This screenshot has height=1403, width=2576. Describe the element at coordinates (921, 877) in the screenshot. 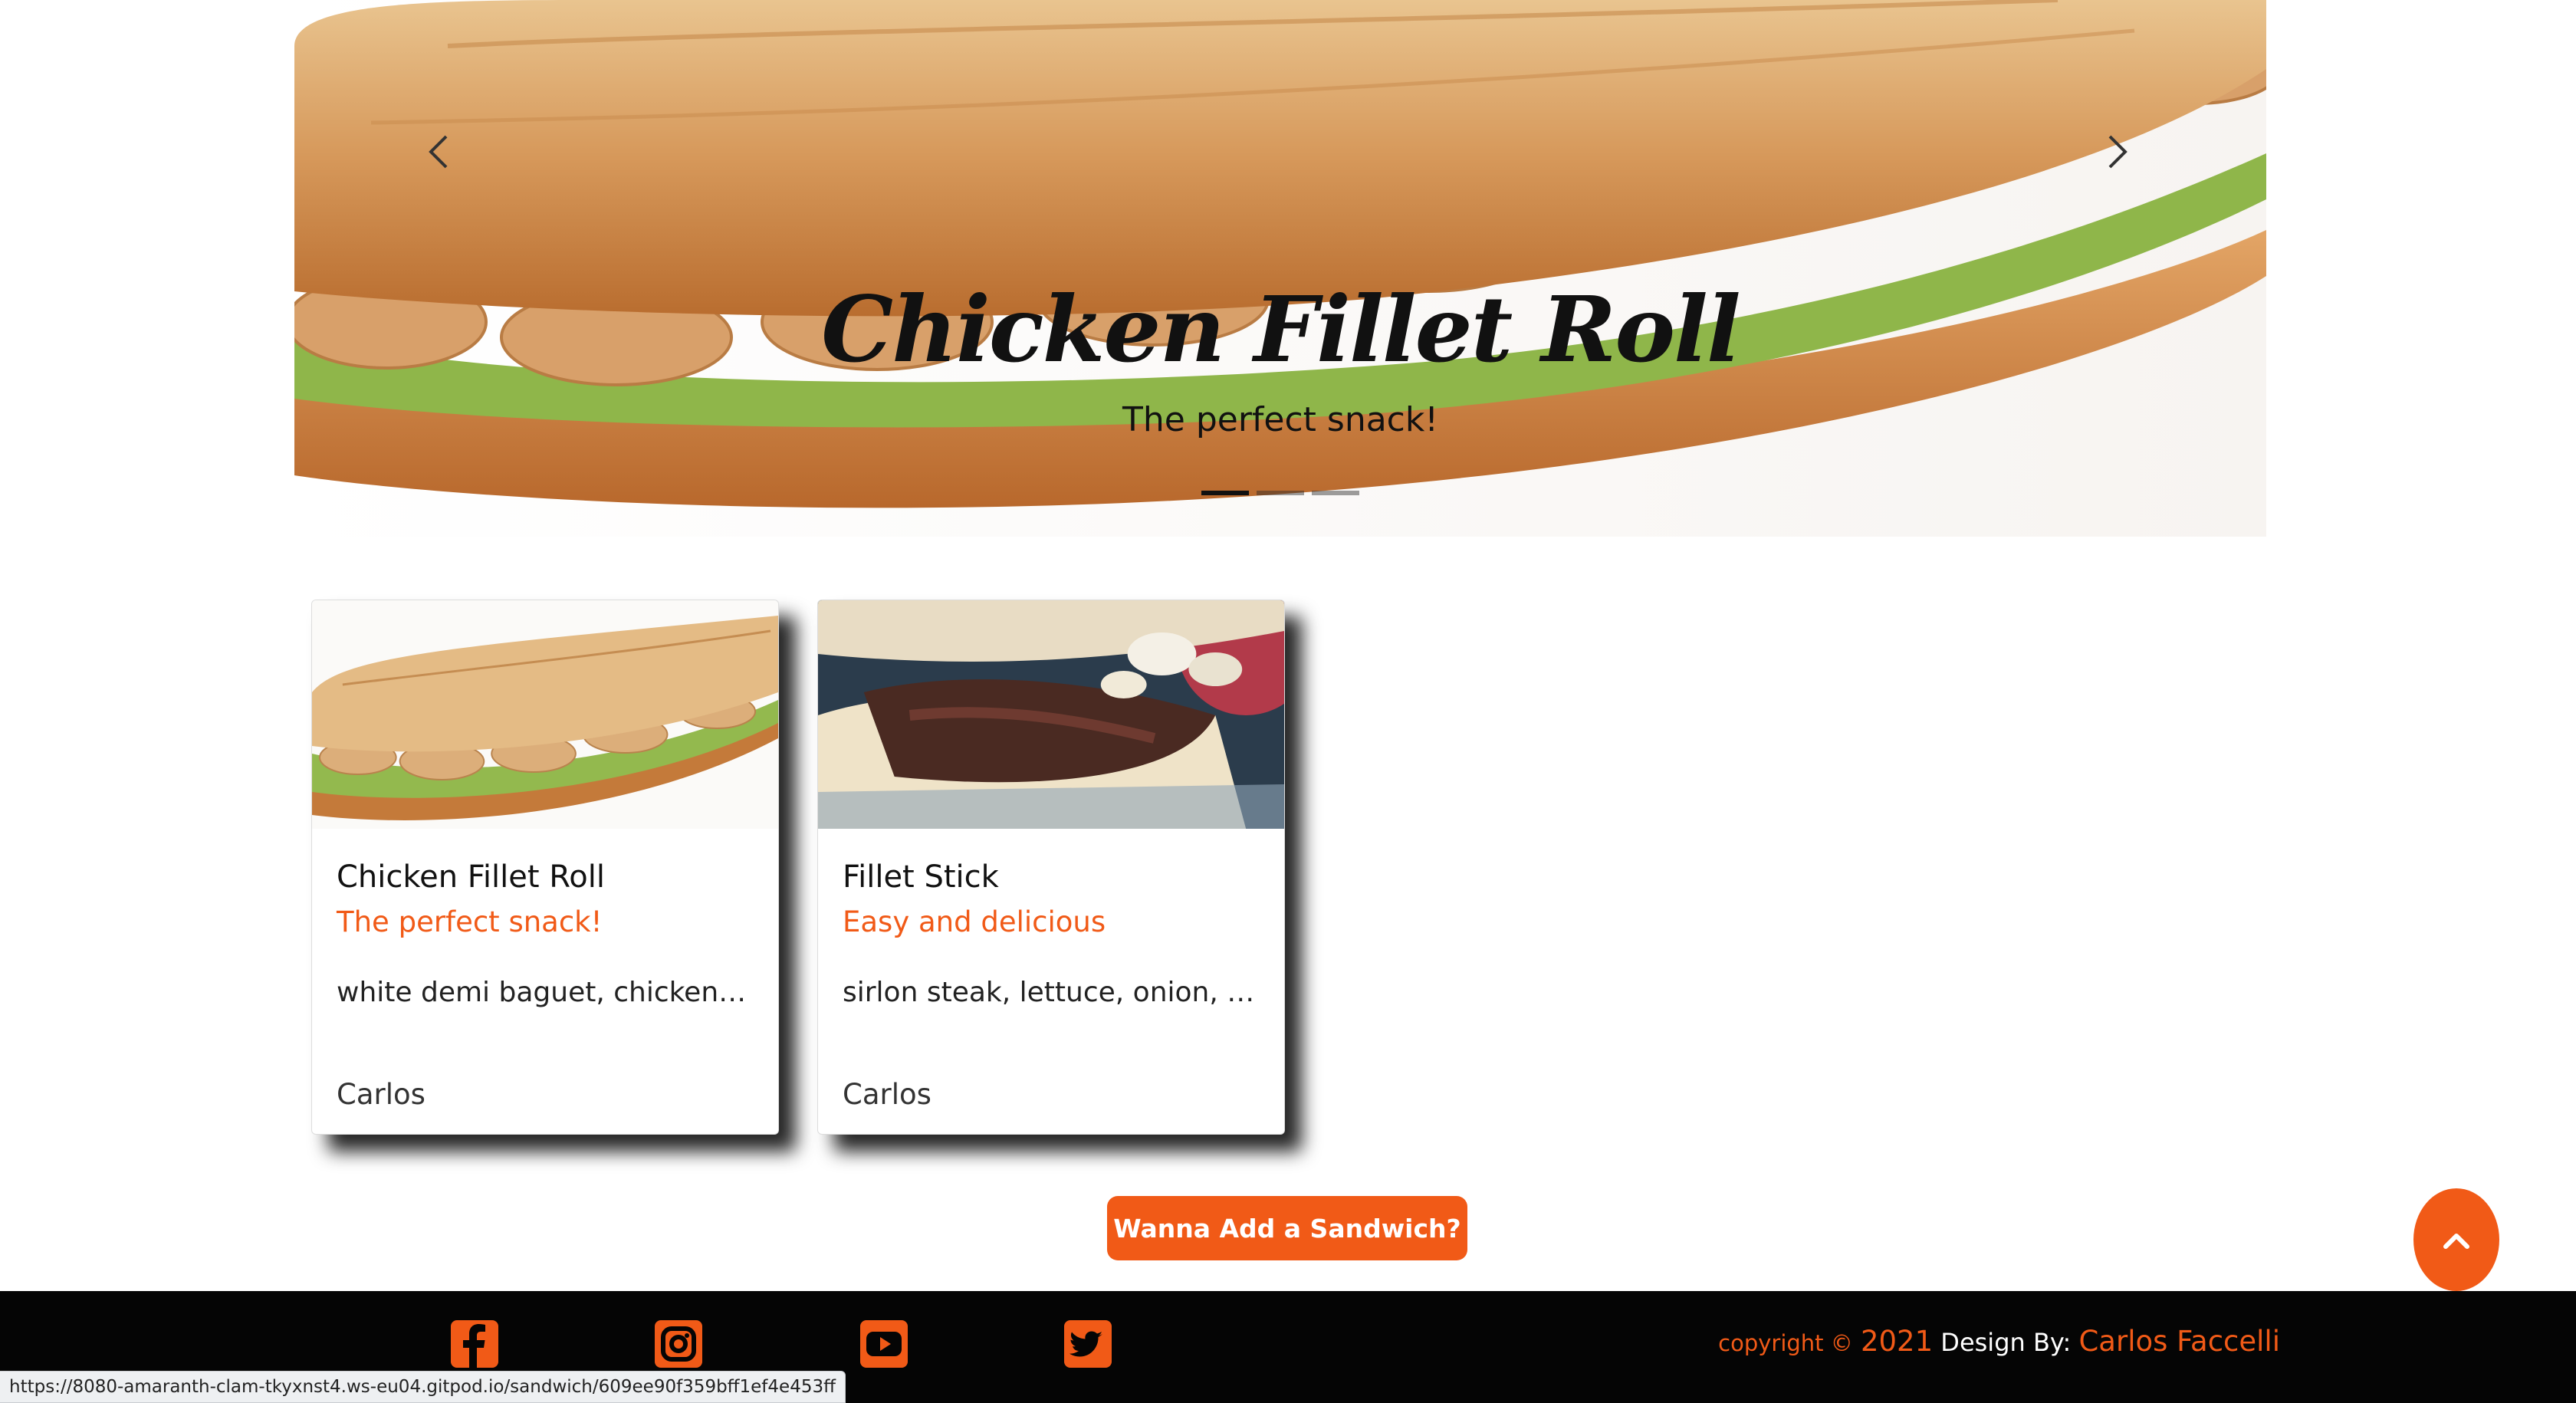

I see `card-title: Fillet Stick` at that location.